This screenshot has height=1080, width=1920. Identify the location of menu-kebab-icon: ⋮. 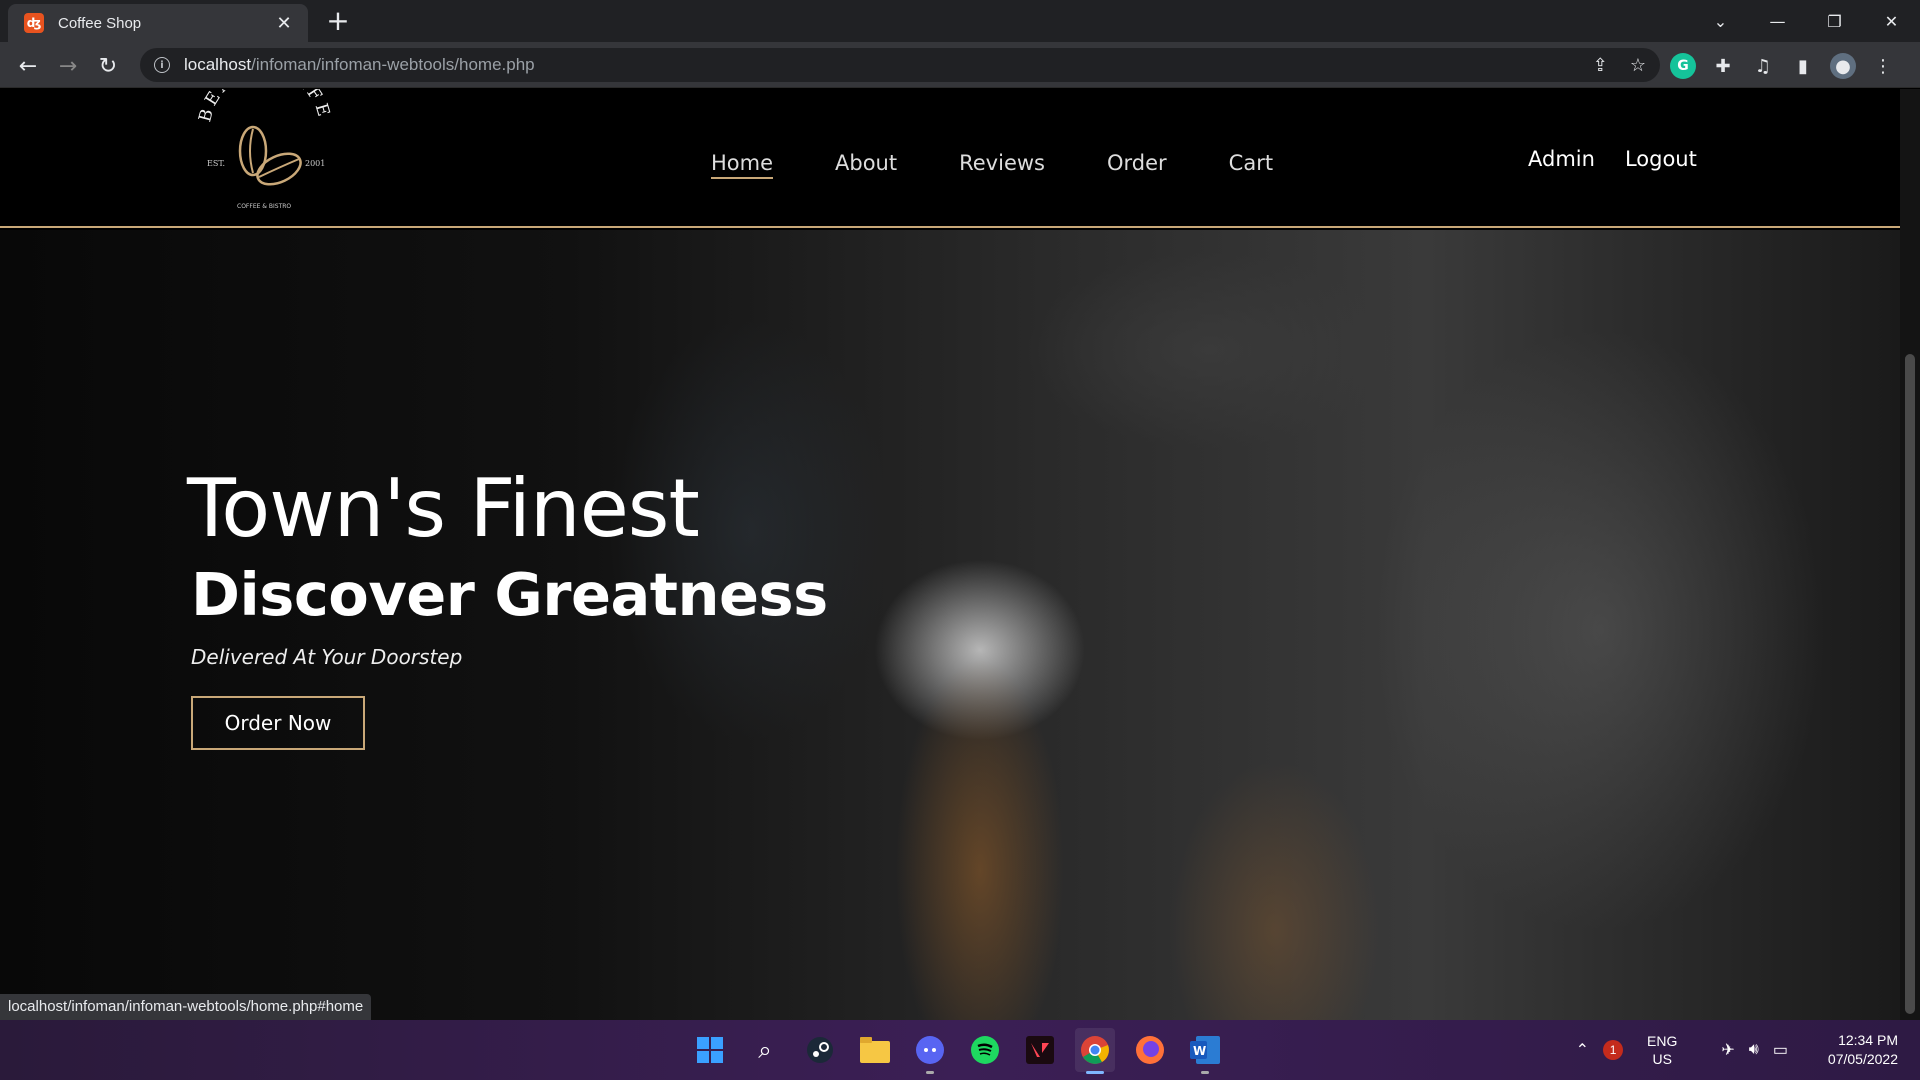
(1883, 66).